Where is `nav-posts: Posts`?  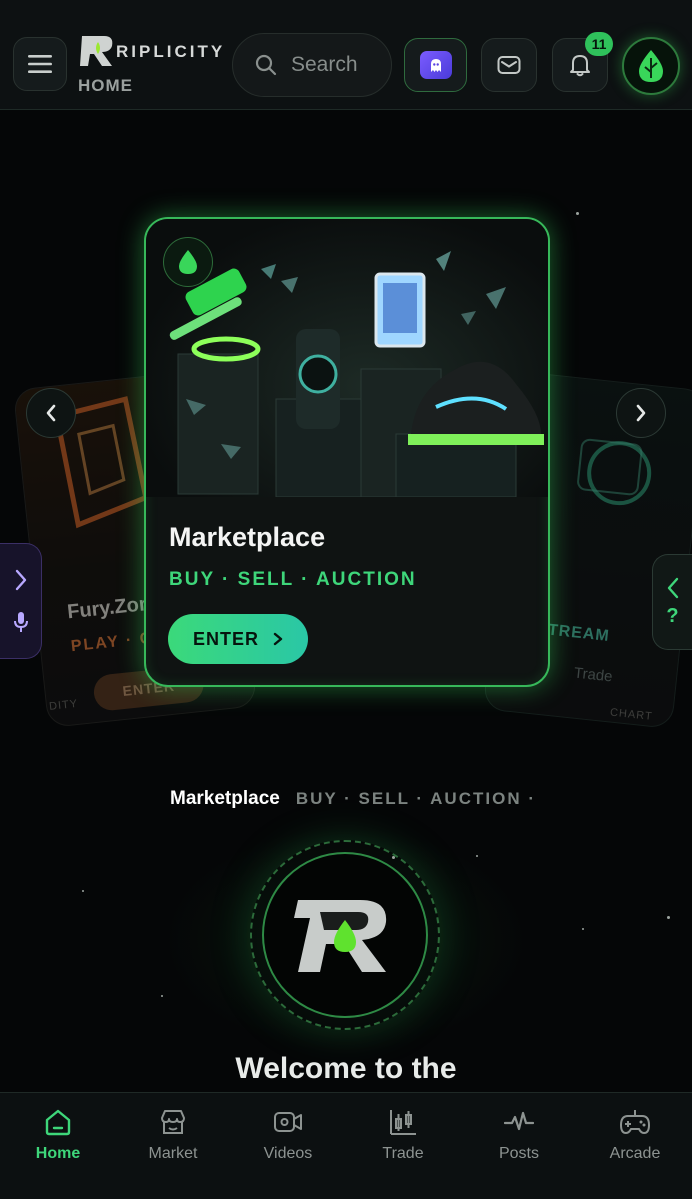
nav-posts: Posts is located at coordinates (519, 1142).